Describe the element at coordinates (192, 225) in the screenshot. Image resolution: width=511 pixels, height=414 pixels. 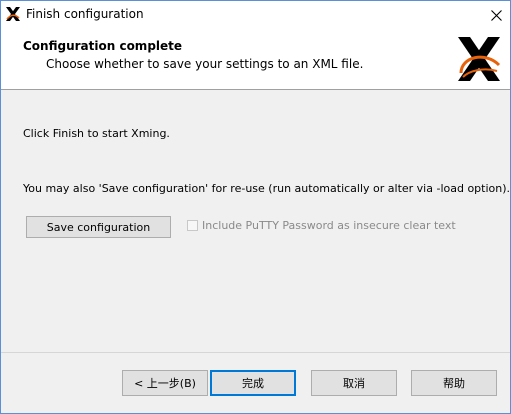
I see `include-putty-password-checkbox` at that location.